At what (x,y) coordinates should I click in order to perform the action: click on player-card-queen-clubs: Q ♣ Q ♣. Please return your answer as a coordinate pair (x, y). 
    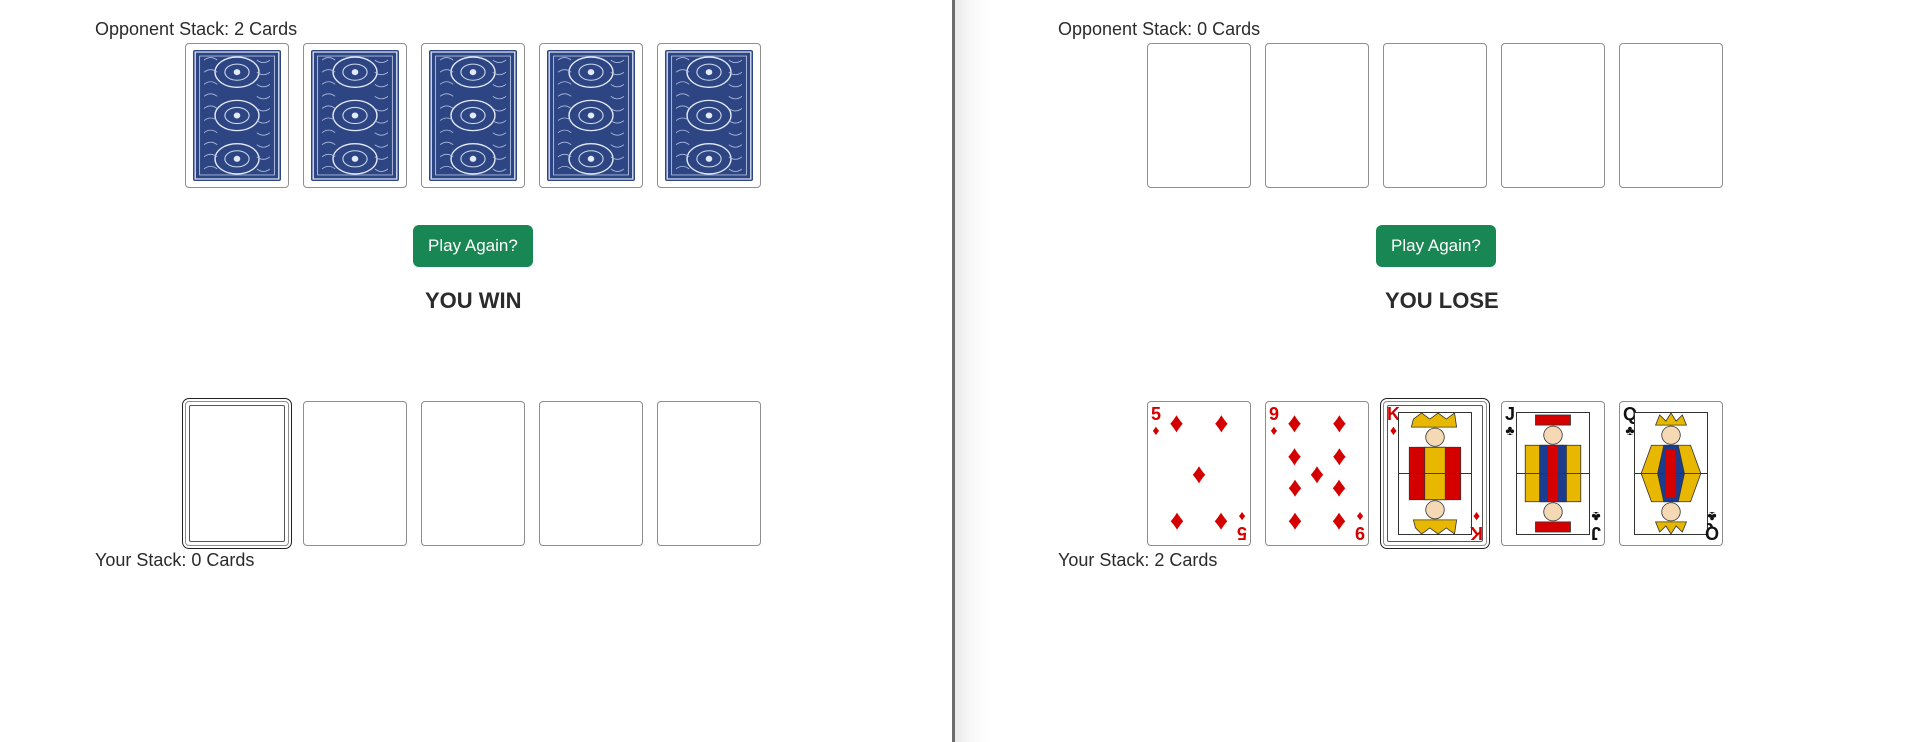
    Looking at the image, I should click on (1671, 473).